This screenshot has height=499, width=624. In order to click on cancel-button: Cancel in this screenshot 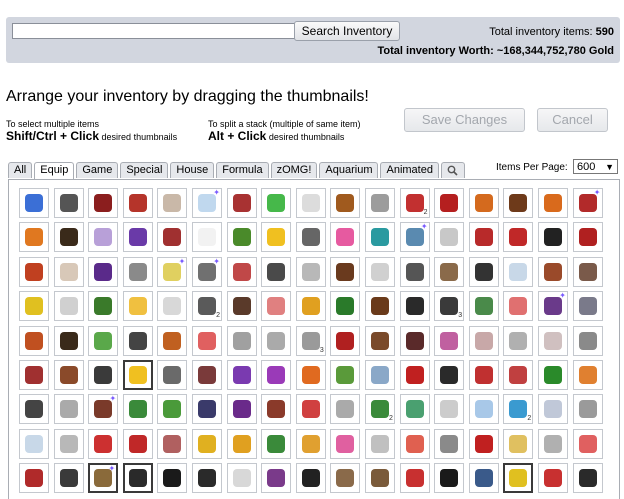, I will do `click(572, 120)`.